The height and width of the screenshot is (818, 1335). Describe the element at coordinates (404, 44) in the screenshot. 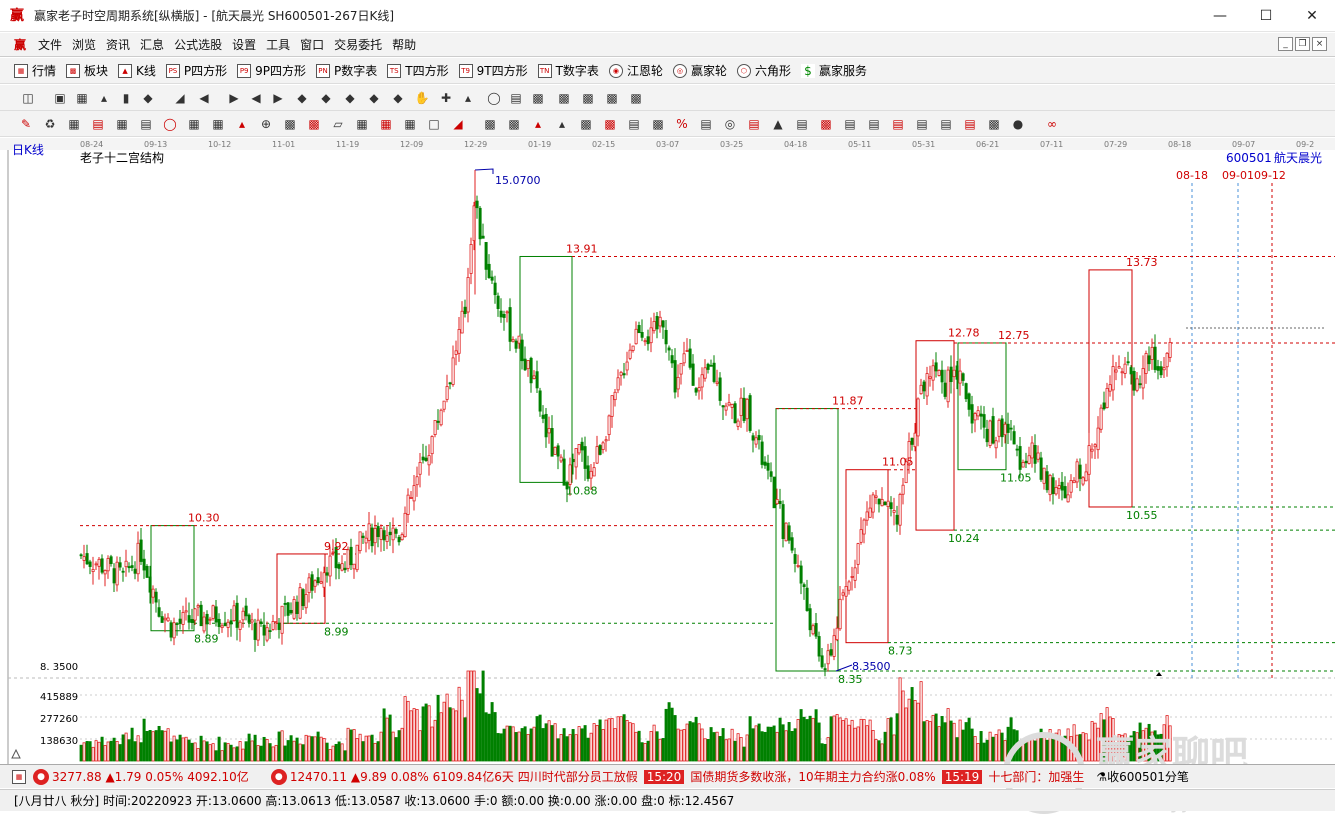

I see `menu-help: 帮助` at that location.